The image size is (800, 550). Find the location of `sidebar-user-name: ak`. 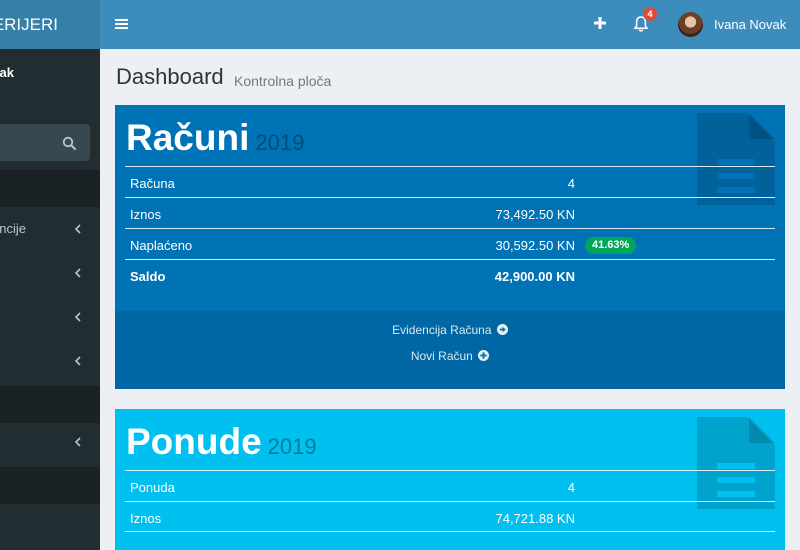

sidebar-user-name: ak is located at coordinates (7, 72).